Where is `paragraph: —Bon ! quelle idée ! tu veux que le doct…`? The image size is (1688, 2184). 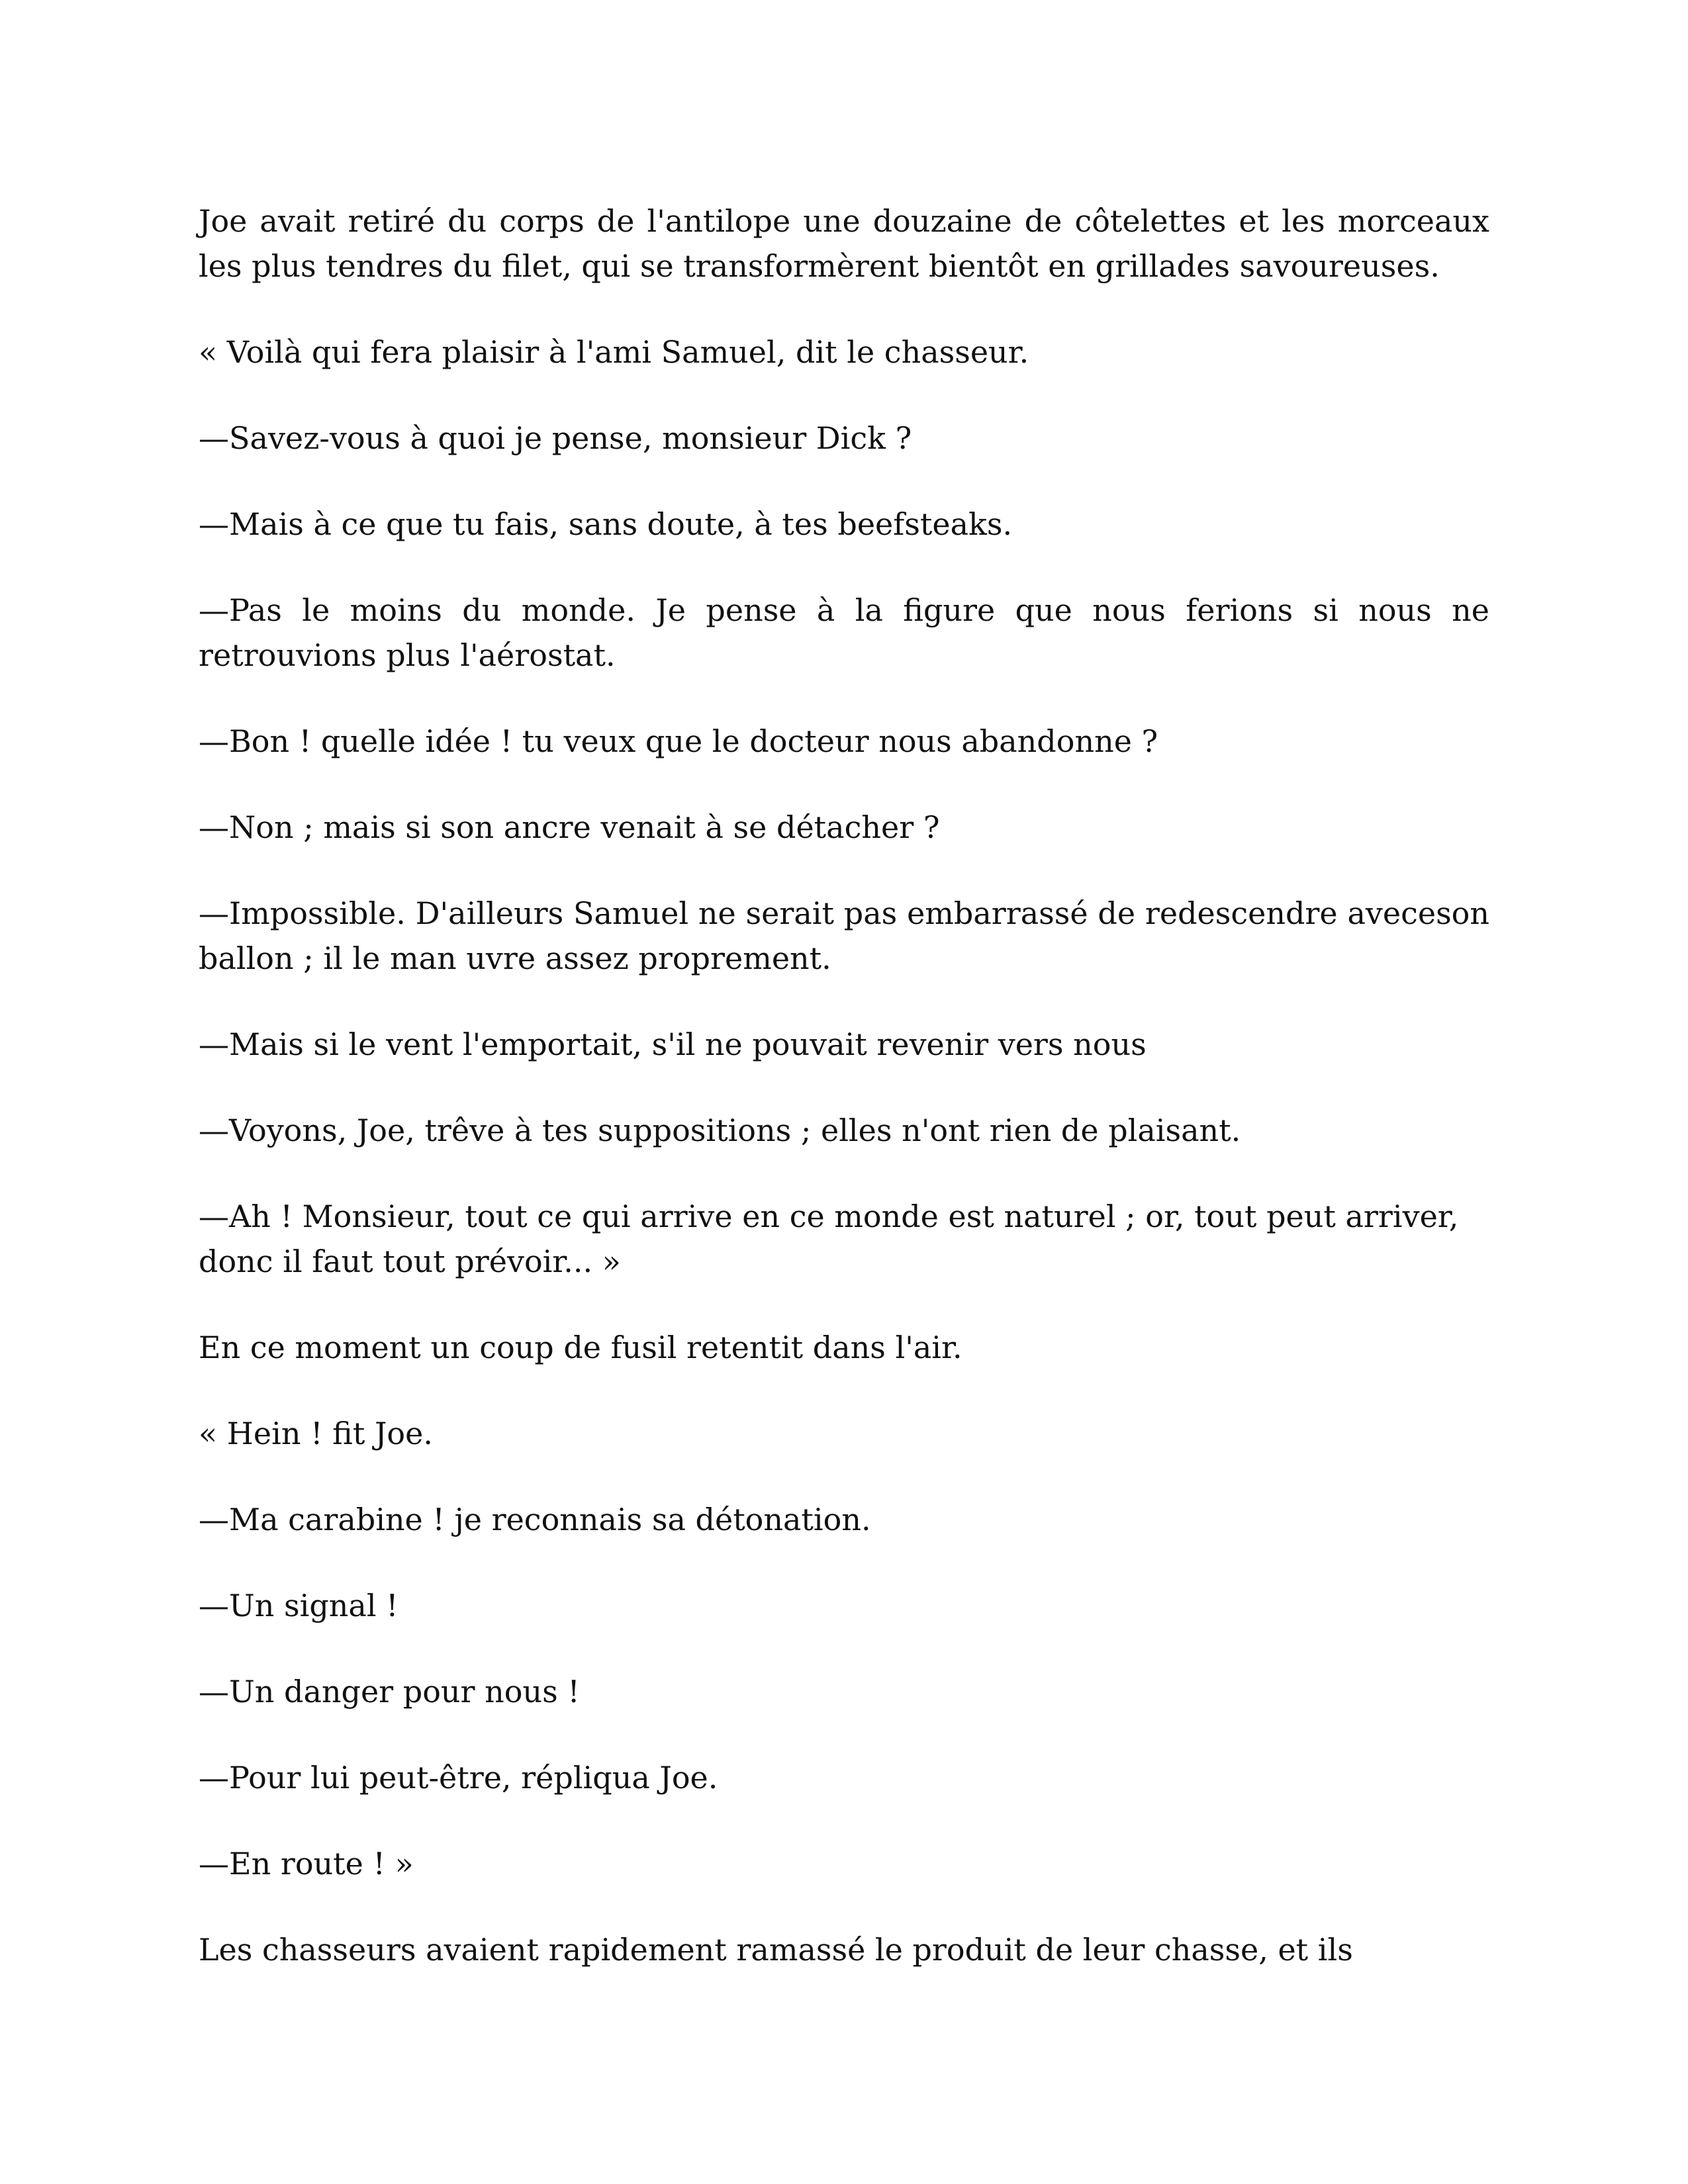
paragraph: —Bon ! quelle idée ! tu veux que le doct… is located at coordinates (678, 741).